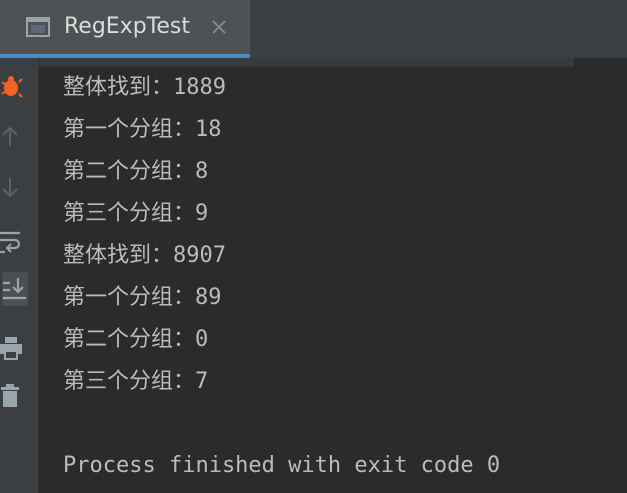 The width and height of the screenshot is (627, 493). I want to click on console-line: 整体找到：1889, so click(144, 87).